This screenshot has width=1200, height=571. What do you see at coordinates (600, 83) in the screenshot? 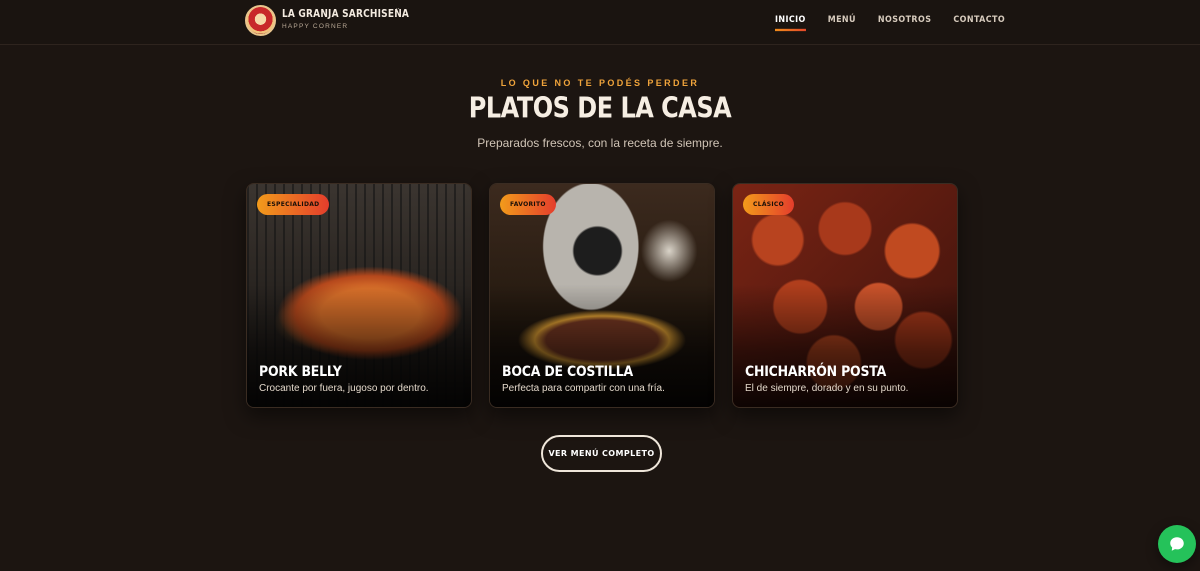
I see `section-eyebrow: LO QUE NO TE PODÉS PERDER` at bounding box center [600, 83].